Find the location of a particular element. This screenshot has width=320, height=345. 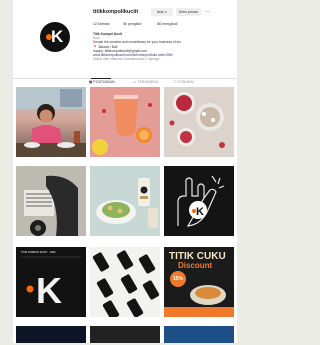

profile-stats: 12 kiriman 5k pengikut 86 mengikuti is located at coordinates (158, 25).